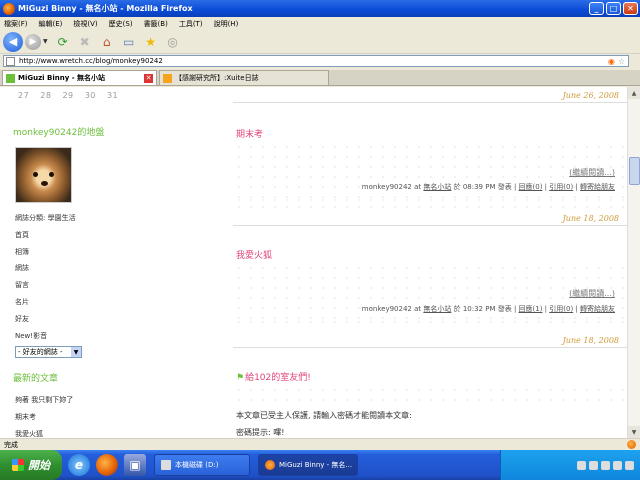  I want to click on stop-icon: ✖, so click(85, 42).